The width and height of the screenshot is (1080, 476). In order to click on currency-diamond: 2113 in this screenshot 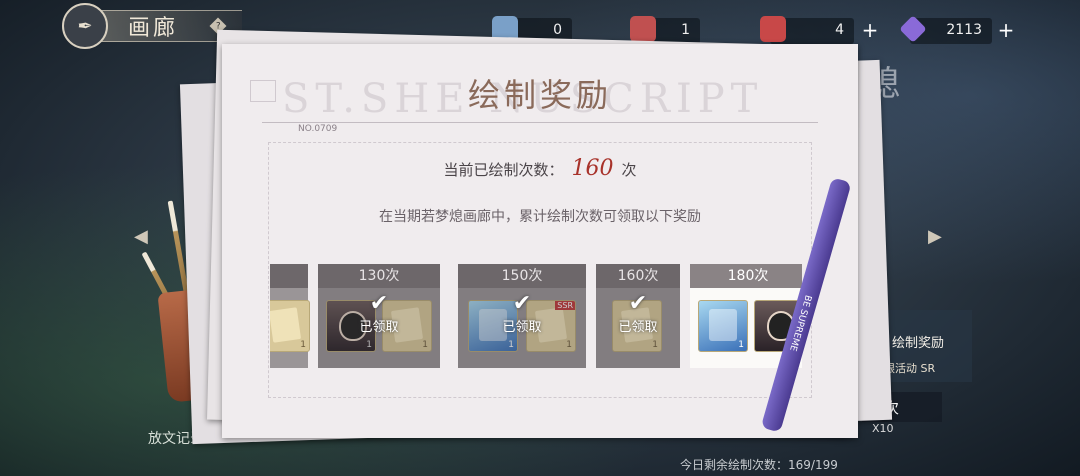, I will do `click(945, 29)`.